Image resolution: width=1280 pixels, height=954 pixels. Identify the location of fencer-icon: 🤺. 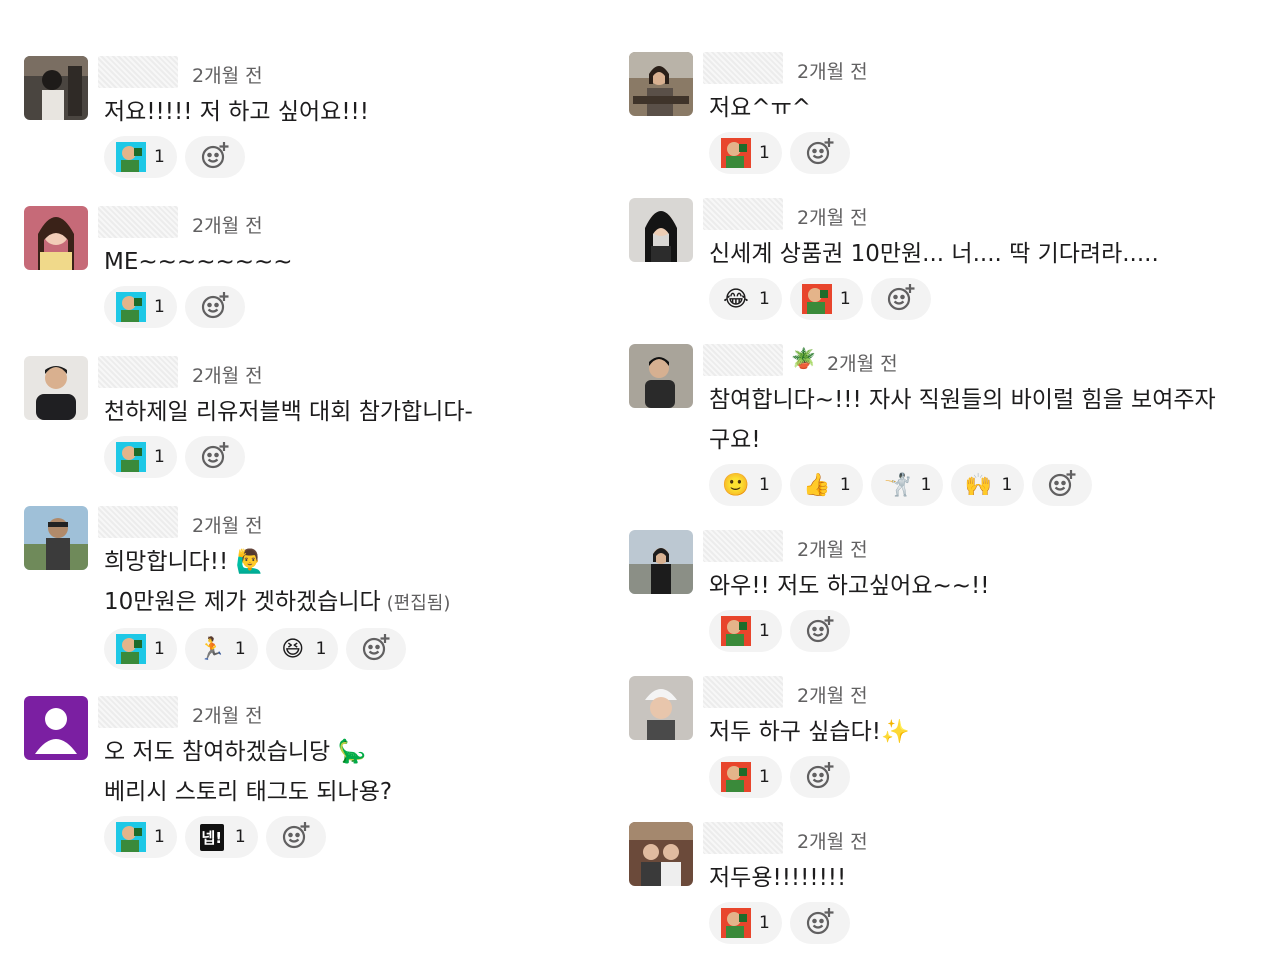
(897, 485).